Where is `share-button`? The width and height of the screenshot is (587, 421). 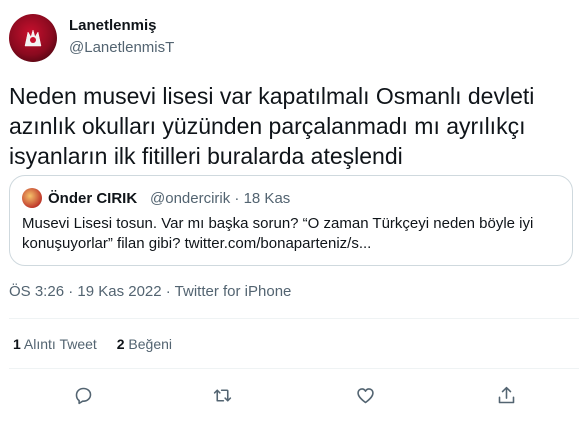
share-button is located at coordinates (506, 395).